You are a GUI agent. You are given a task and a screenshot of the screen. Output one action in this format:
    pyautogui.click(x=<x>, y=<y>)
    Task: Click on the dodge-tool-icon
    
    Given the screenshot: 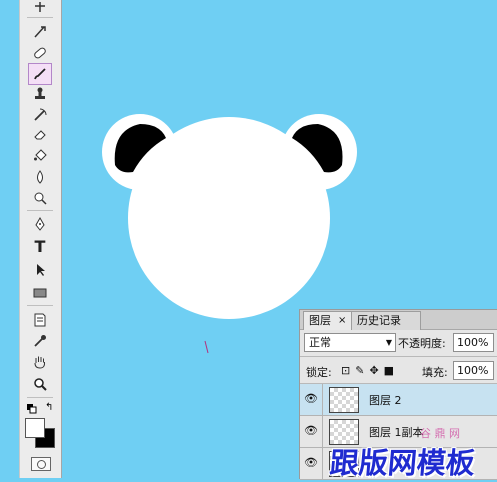 What is the action you would take?
    pyautogui.click(x=40, y=198)
    